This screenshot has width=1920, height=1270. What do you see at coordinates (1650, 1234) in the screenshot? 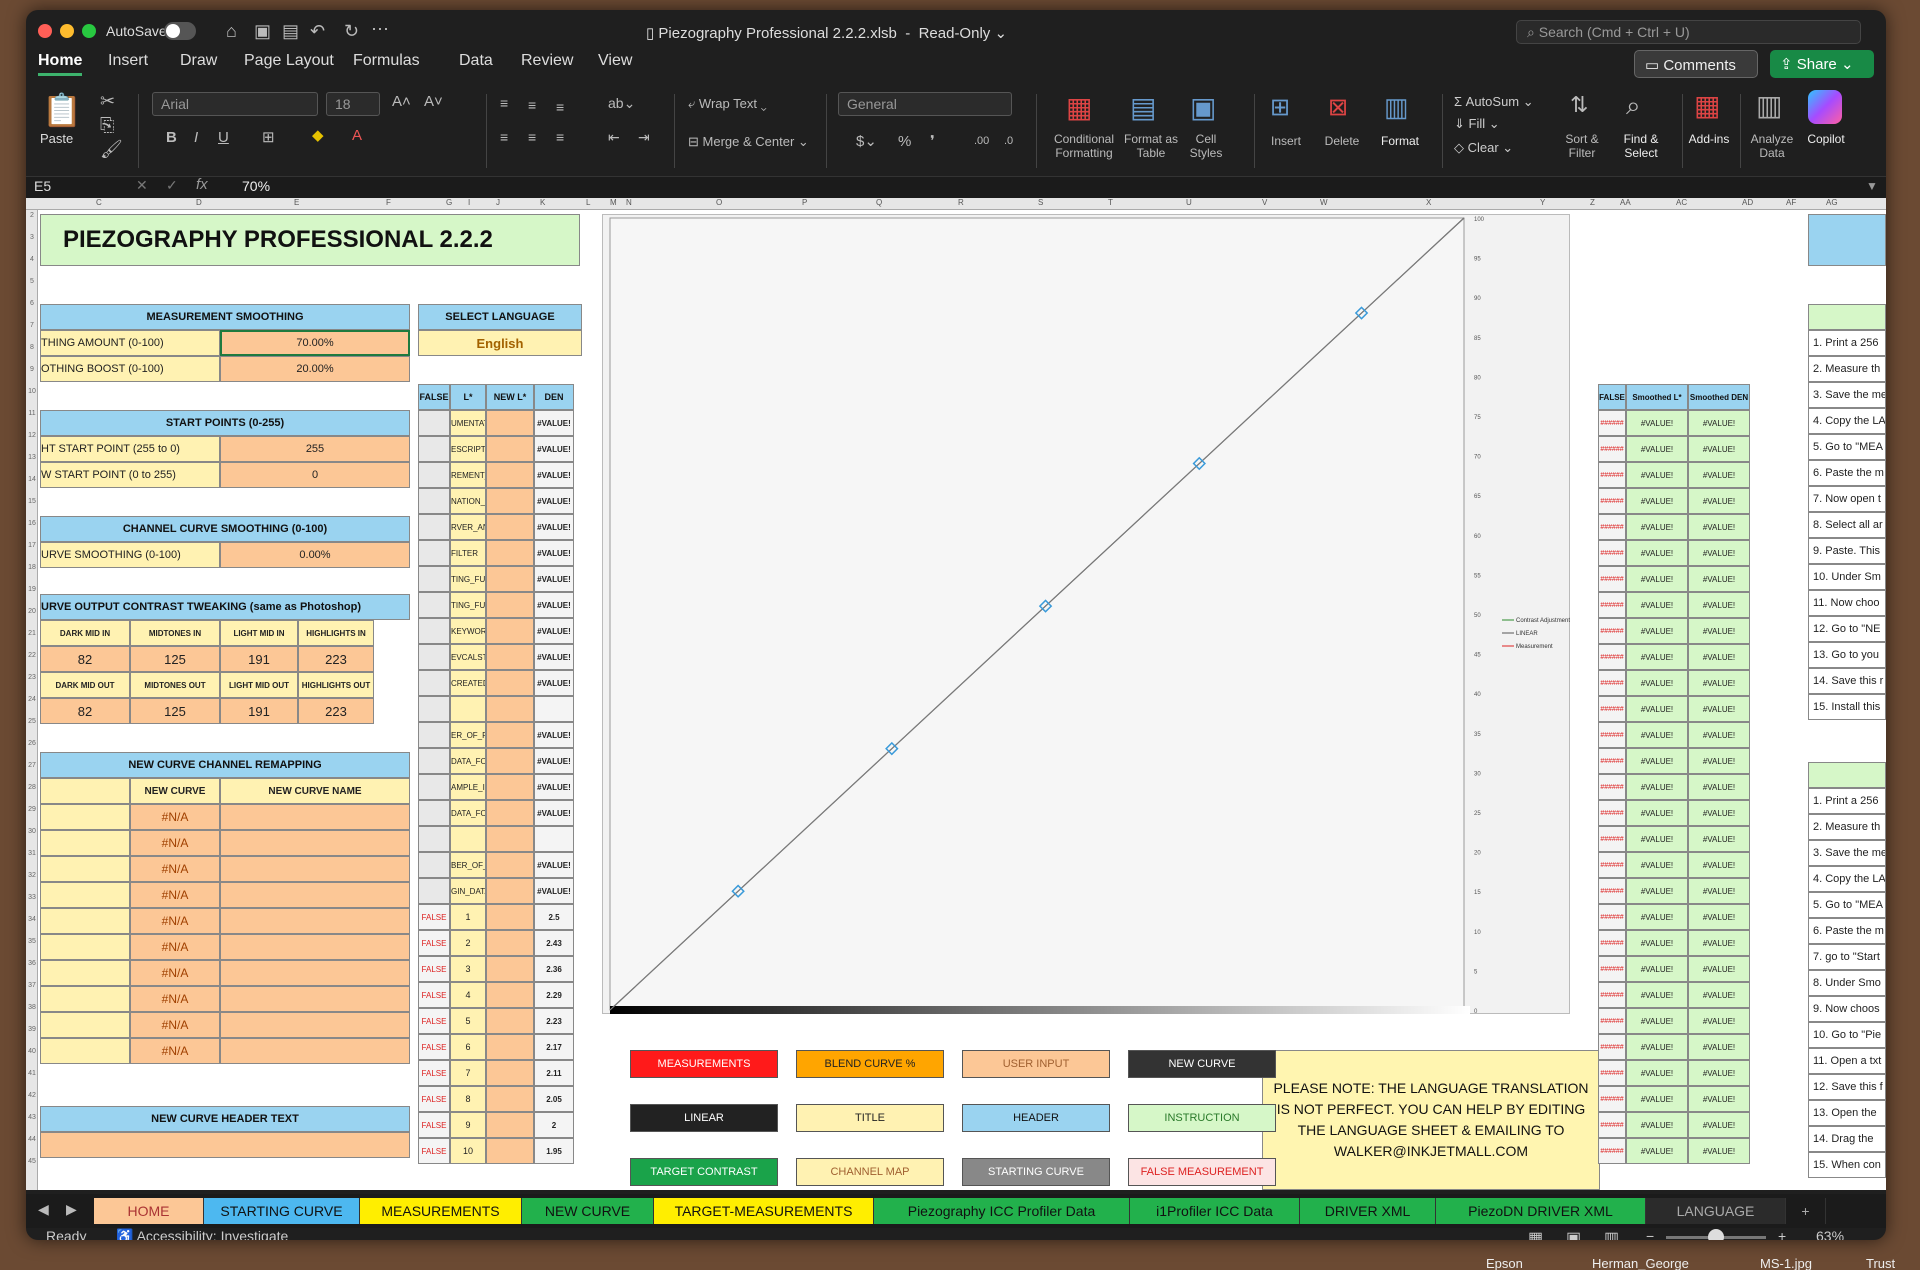
I see `zoom-out-icon: −` at bounding box center [1650, 1234].